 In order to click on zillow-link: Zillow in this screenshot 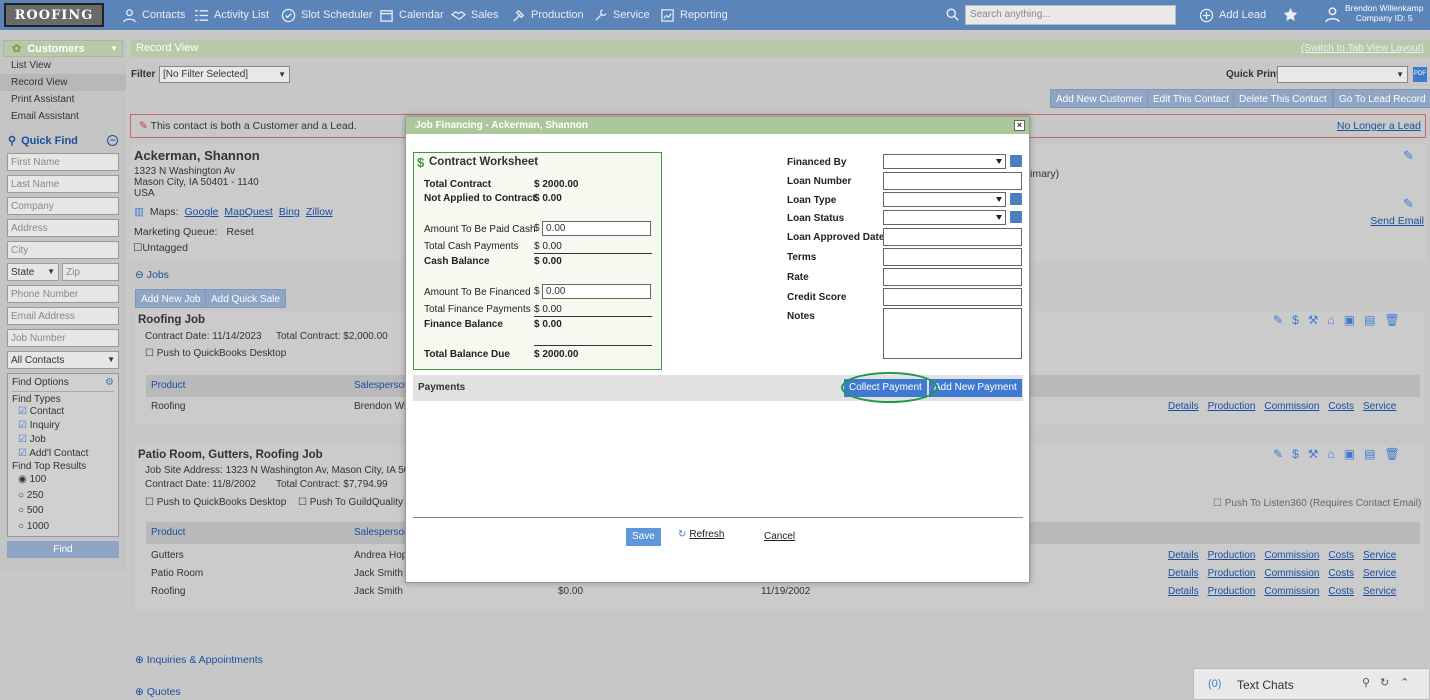, I will do `click(319, 212)`.